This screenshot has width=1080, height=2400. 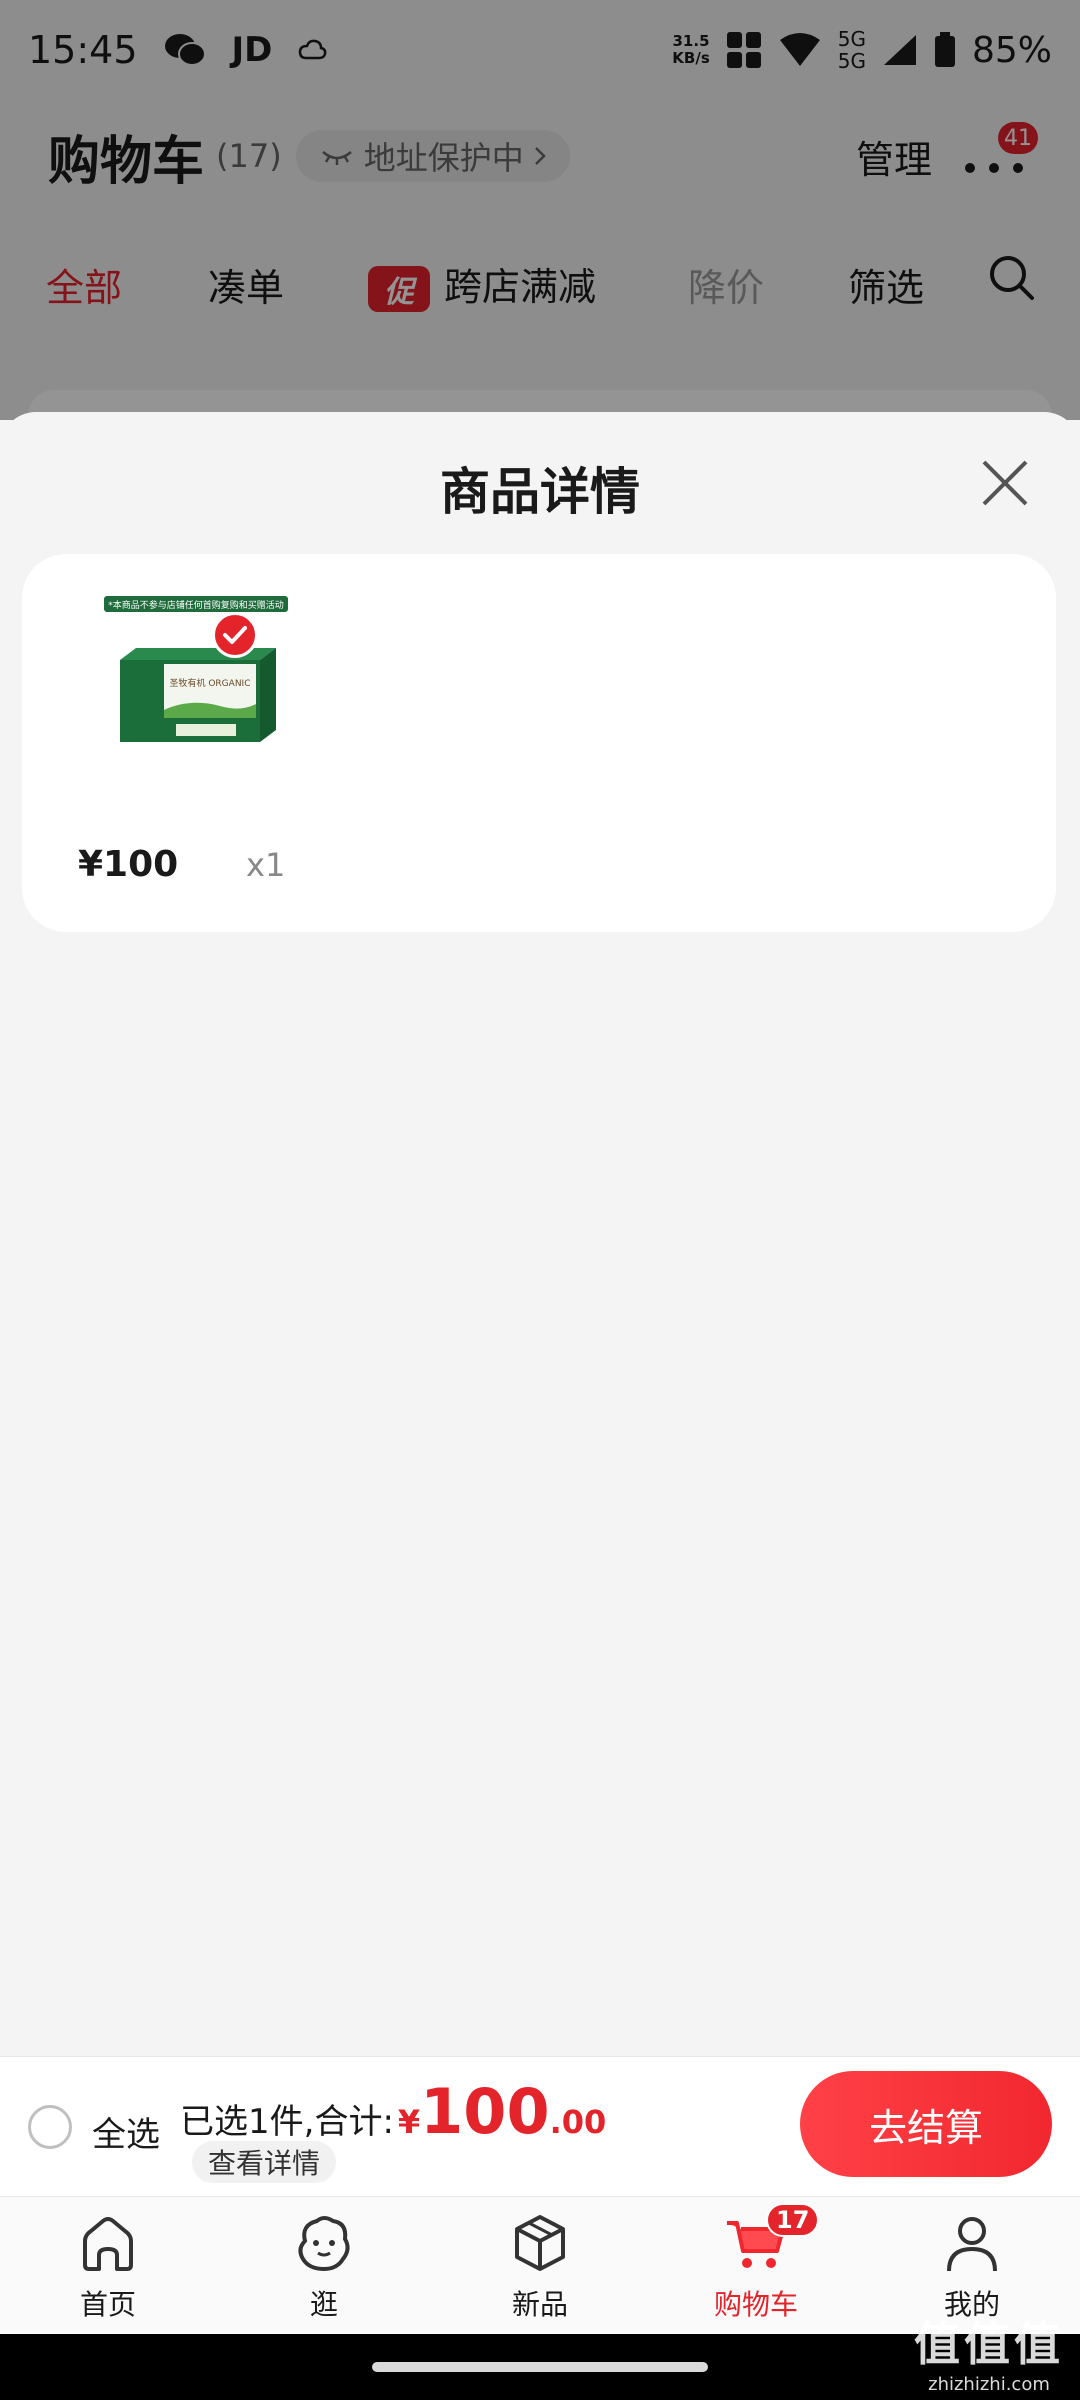 What do you see at coordinates (972, 2244) in the screenshot?
I see `person-icon` at bounding box center [972, 2244].